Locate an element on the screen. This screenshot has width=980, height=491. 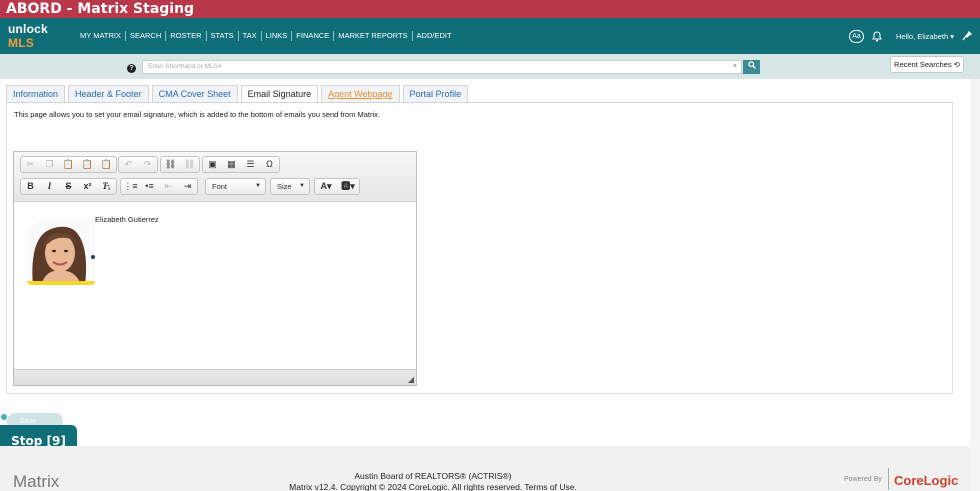
font-select: Font ▼ is located at coordinates (235, 186).